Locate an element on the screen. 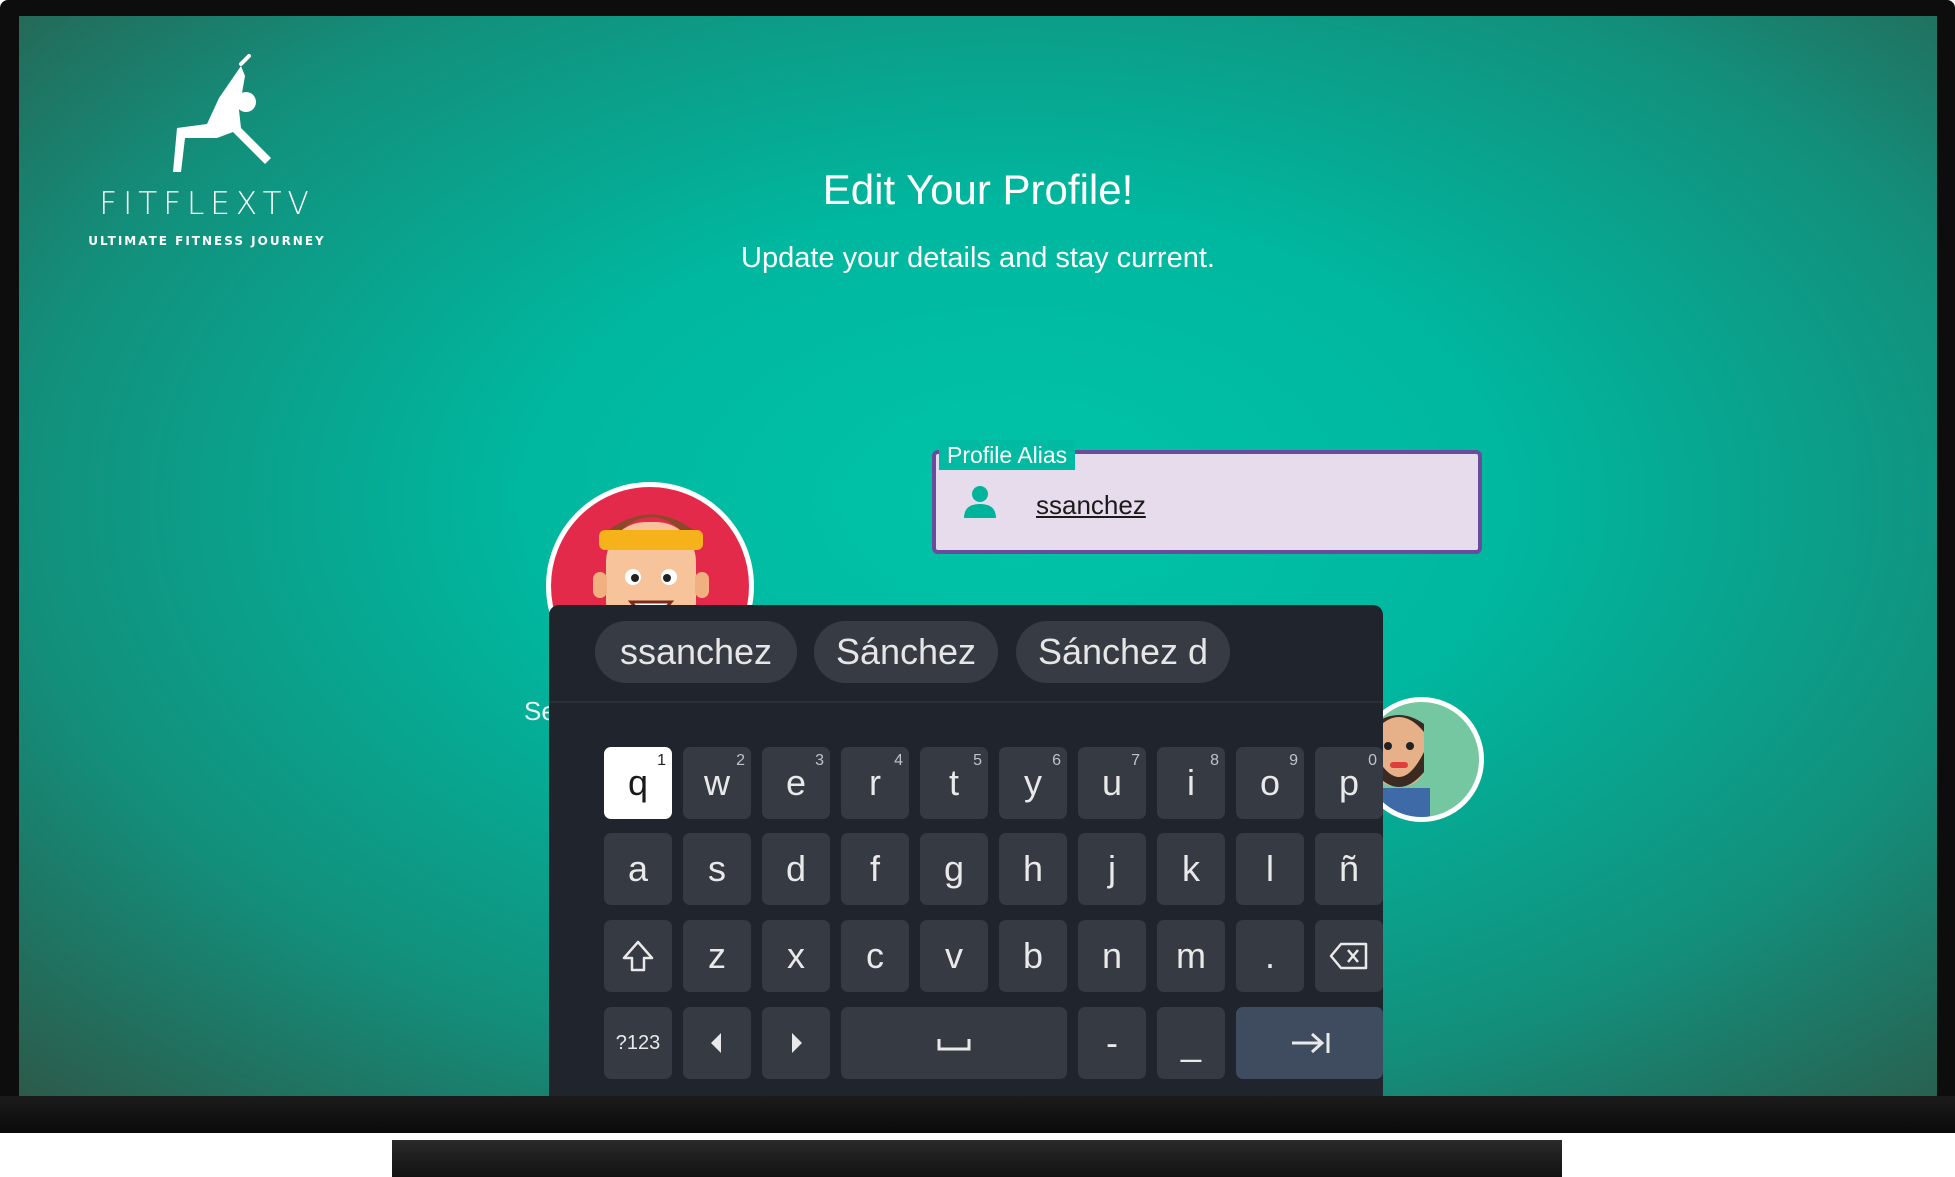 The width and height of the screenshot is (1955, 1177). key-i: i 8 is located at coordinates (1191, 783).